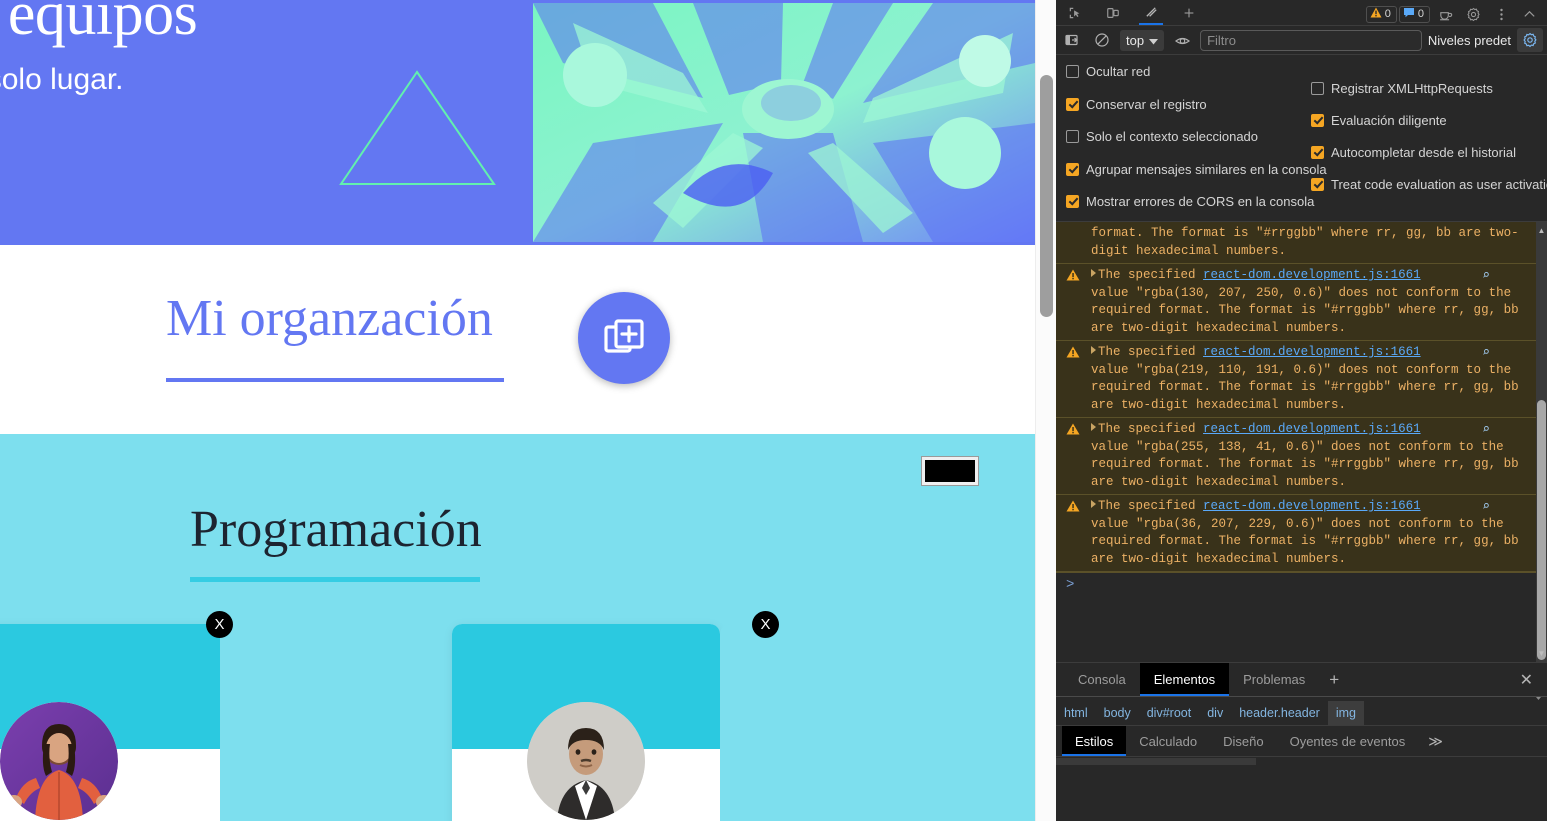 The width and height of the screenshot is (1547, 821). I want to click on context-selector: top, so click(1142, 40).